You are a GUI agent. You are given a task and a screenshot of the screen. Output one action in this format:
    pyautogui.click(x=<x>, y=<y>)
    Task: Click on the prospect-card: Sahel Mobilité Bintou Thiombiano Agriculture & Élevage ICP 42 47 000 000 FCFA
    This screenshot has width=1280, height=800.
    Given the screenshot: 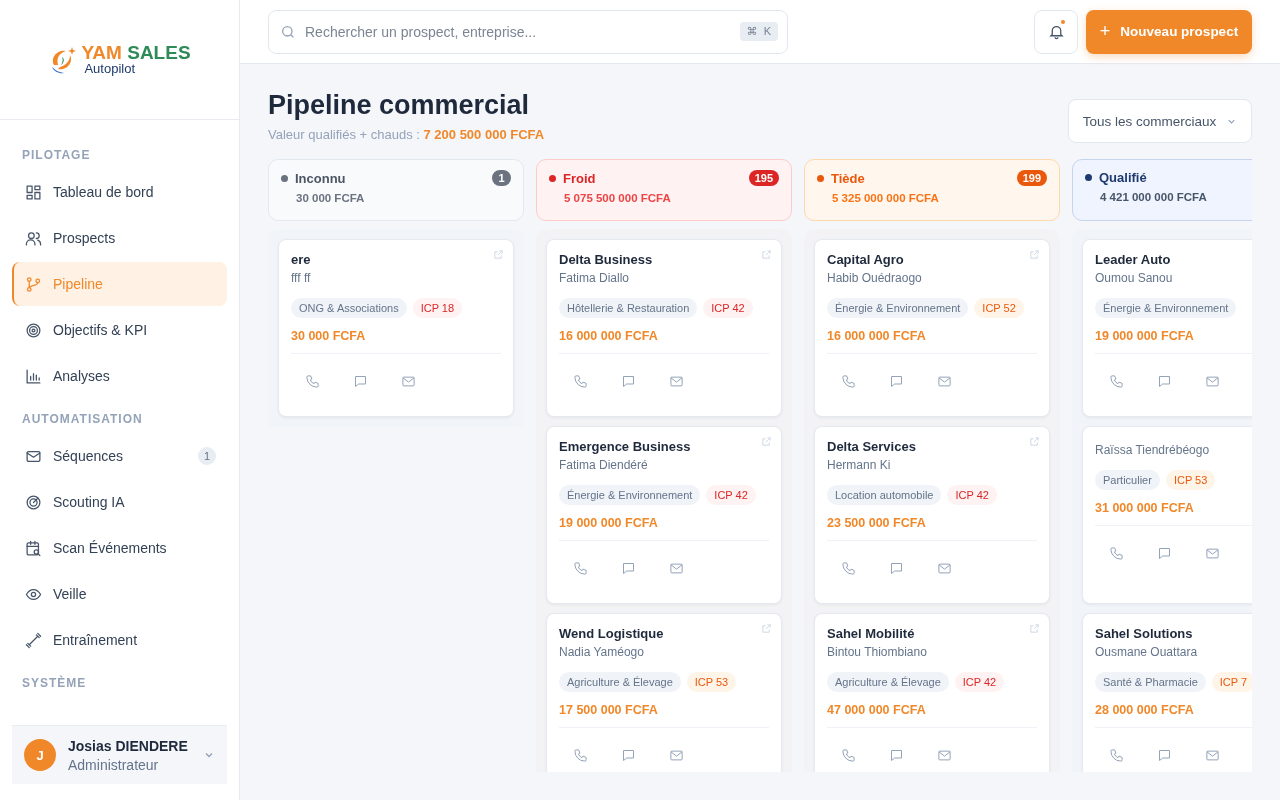 What is the action you would take?
    pyautogui.click(x=932, y=692)
    